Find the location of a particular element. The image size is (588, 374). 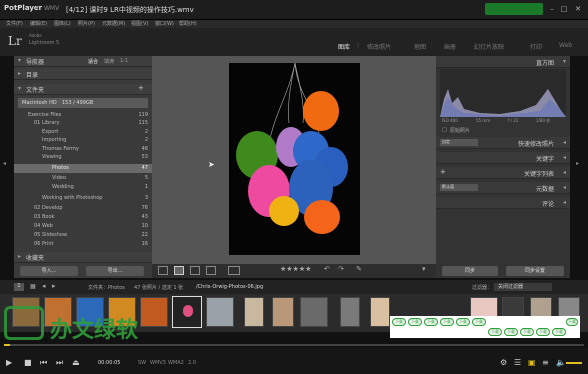

menu-edit: 编辑(E) is located at coordinates (38, 24).